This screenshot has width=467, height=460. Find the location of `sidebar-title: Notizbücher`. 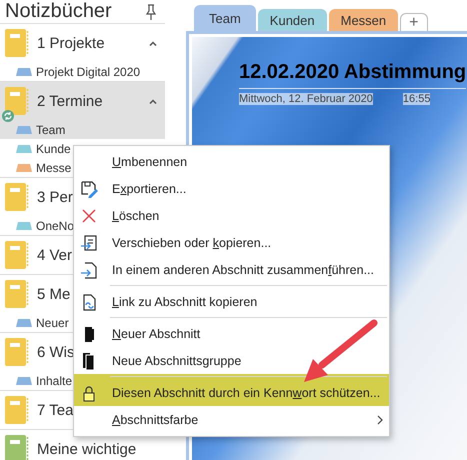

sidebar-title: Notizbücher is located at coordinates (58, 11).